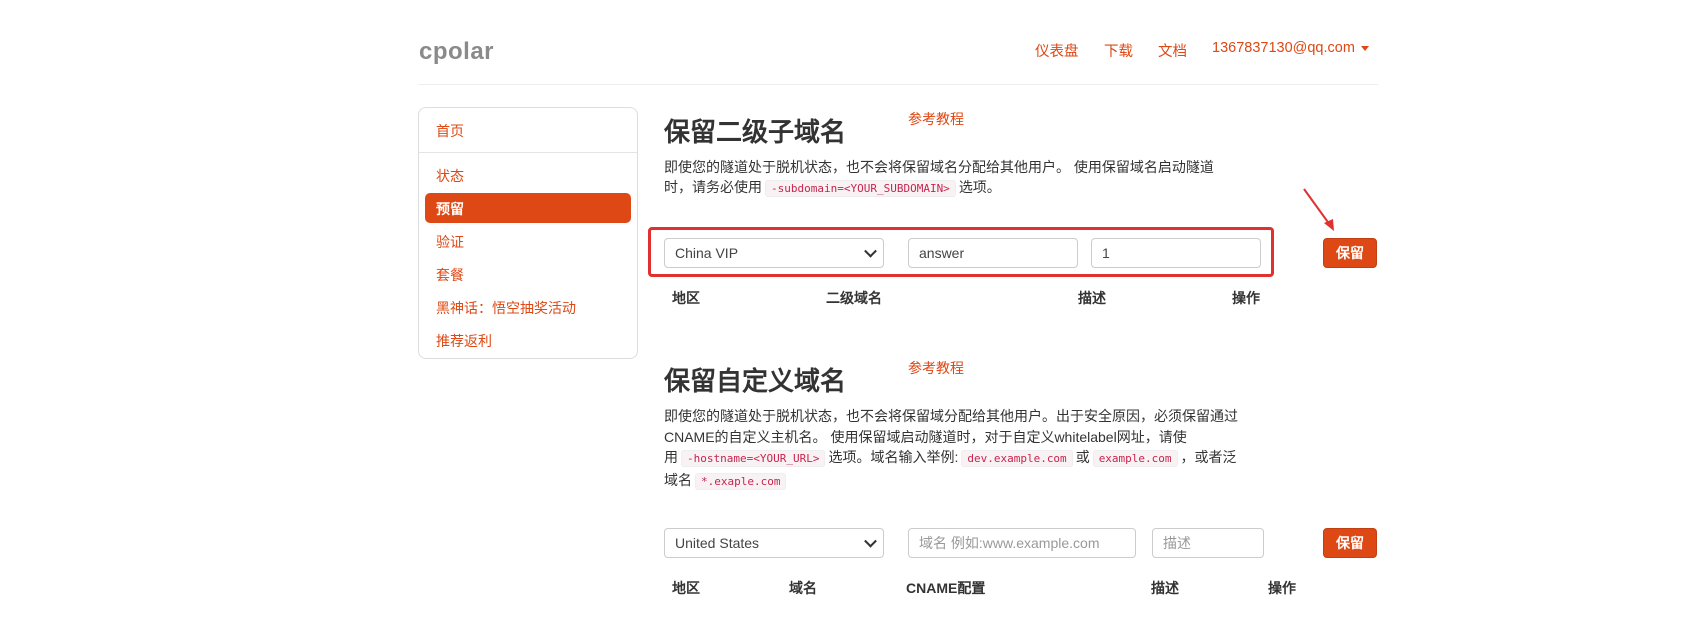  Describe the element at coordinates (464, 341) in the screenshot. I see `sidebar-item-referral: 推荐返利` at that location.